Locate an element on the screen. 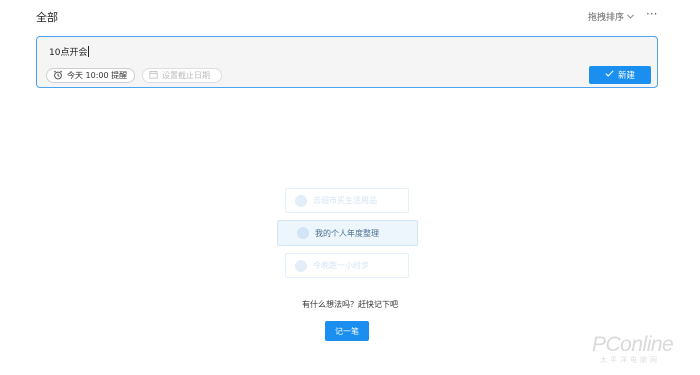  more-icon: ··· is located at coordinates (651, 14).